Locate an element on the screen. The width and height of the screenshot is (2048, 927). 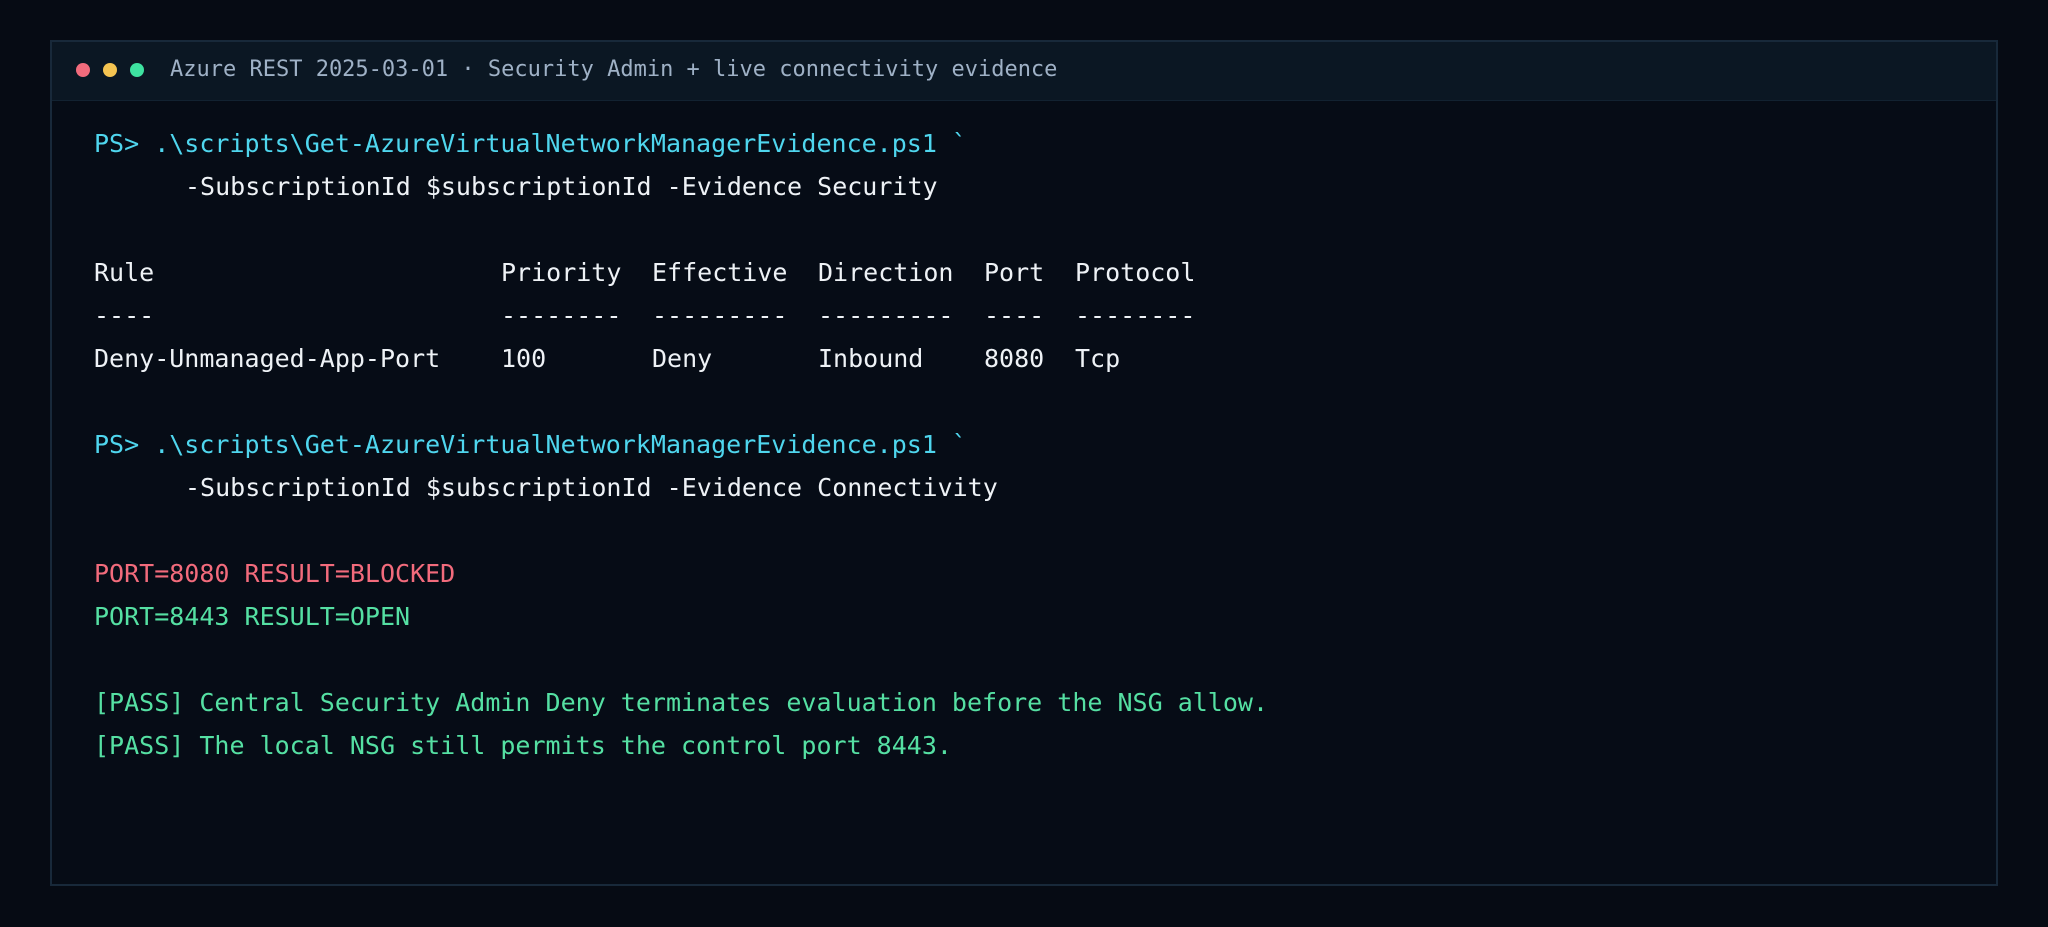
column-header-effective: Effective is located at coordinates (720, 272).